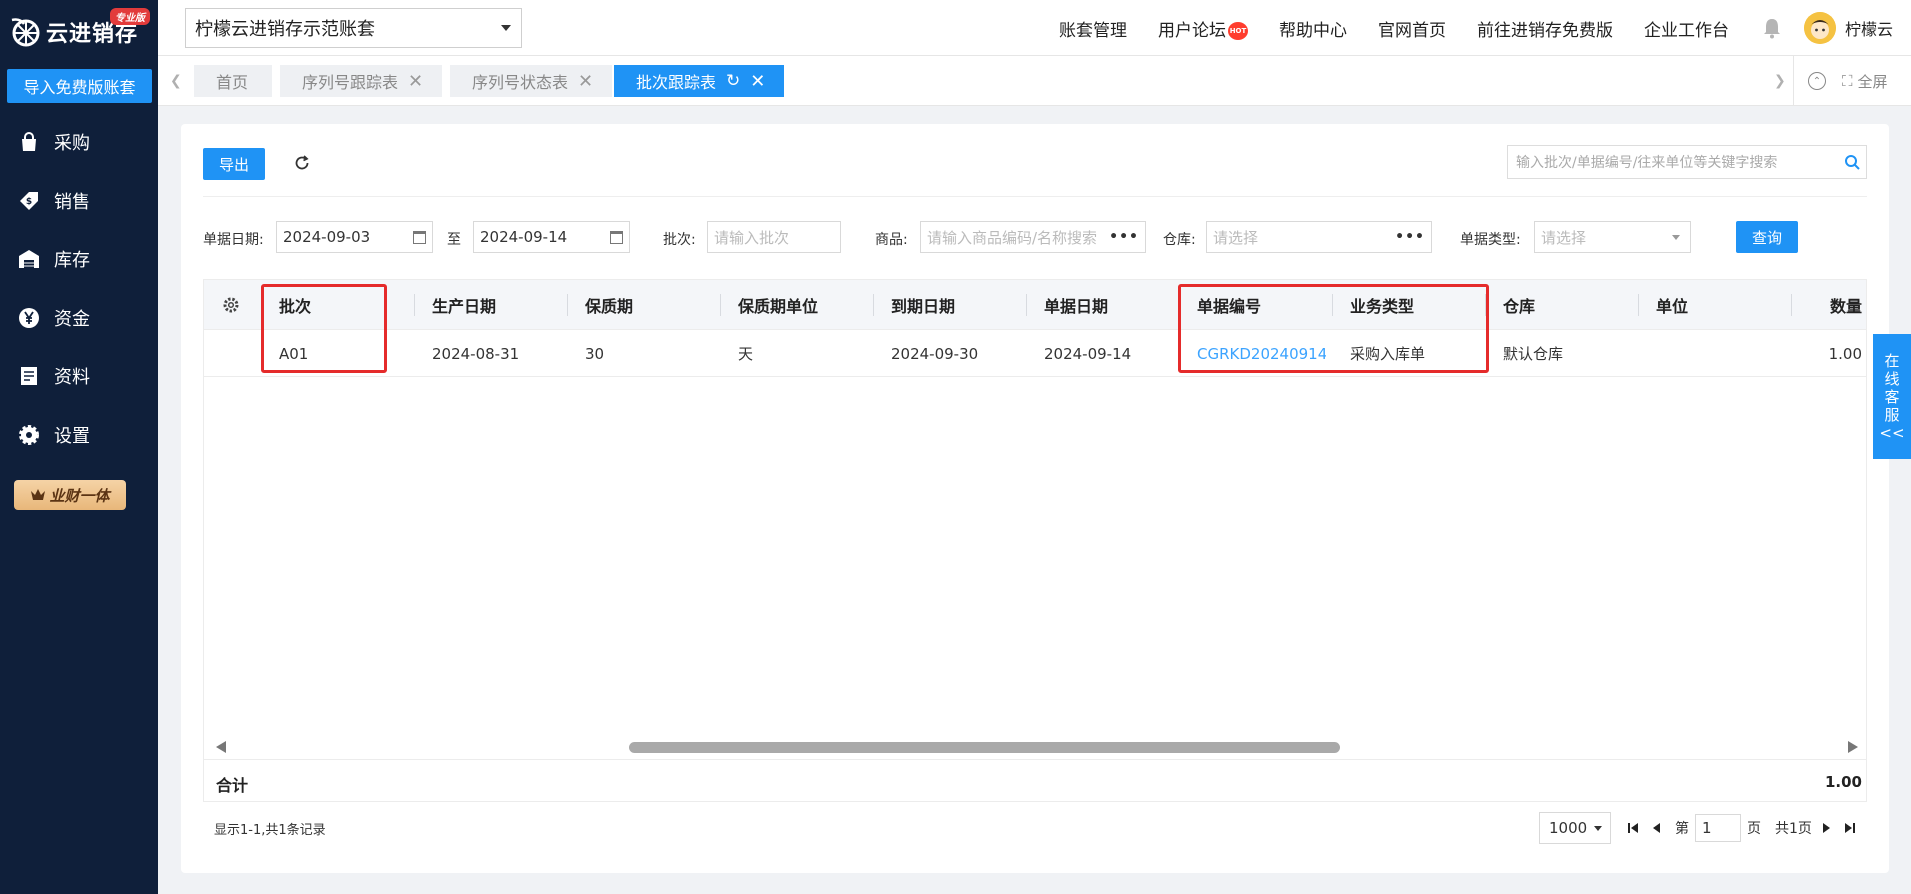  What do you see at coordinates (923, 306) in the screenshot?
I see `column-header-label: 到期日期` at bounding box center [923, 306].